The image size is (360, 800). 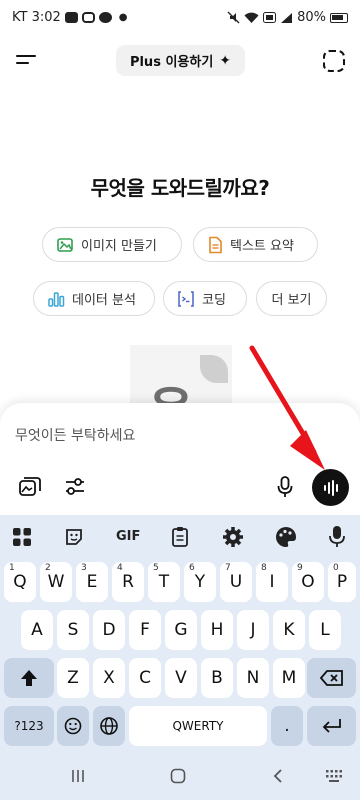 I want to click on key-r: 4R, so click(x=128, y=582).